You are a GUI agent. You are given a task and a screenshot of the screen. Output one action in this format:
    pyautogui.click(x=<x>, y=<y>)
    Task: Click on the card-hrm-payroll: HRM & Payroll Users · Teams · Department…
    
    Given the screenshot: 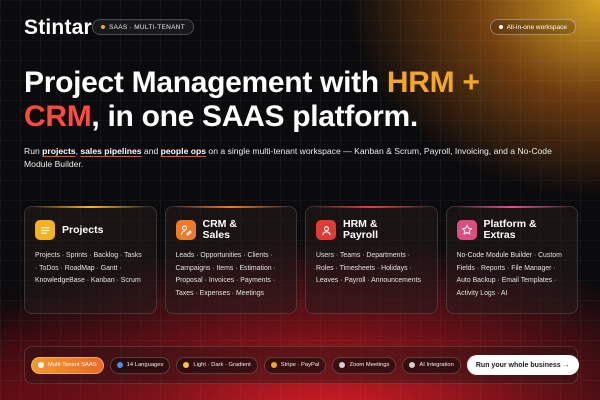 What is the action you would take?
    pyautogui.click(x=371, y=260)
    